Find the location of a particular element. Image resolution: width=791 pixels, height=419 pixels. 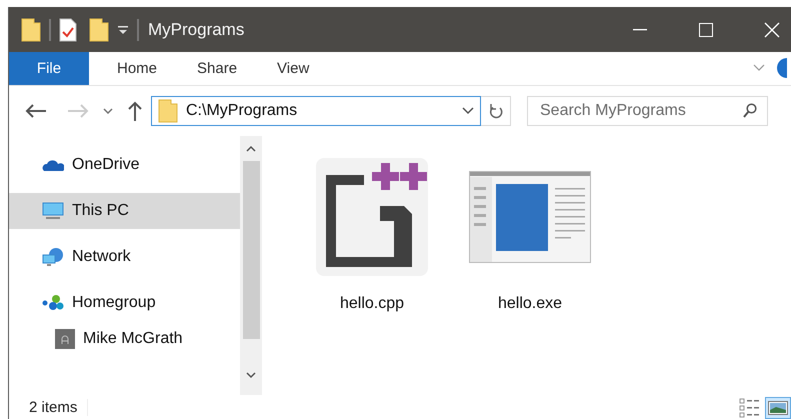

minimize-icon is located at coordinates (640, 29).